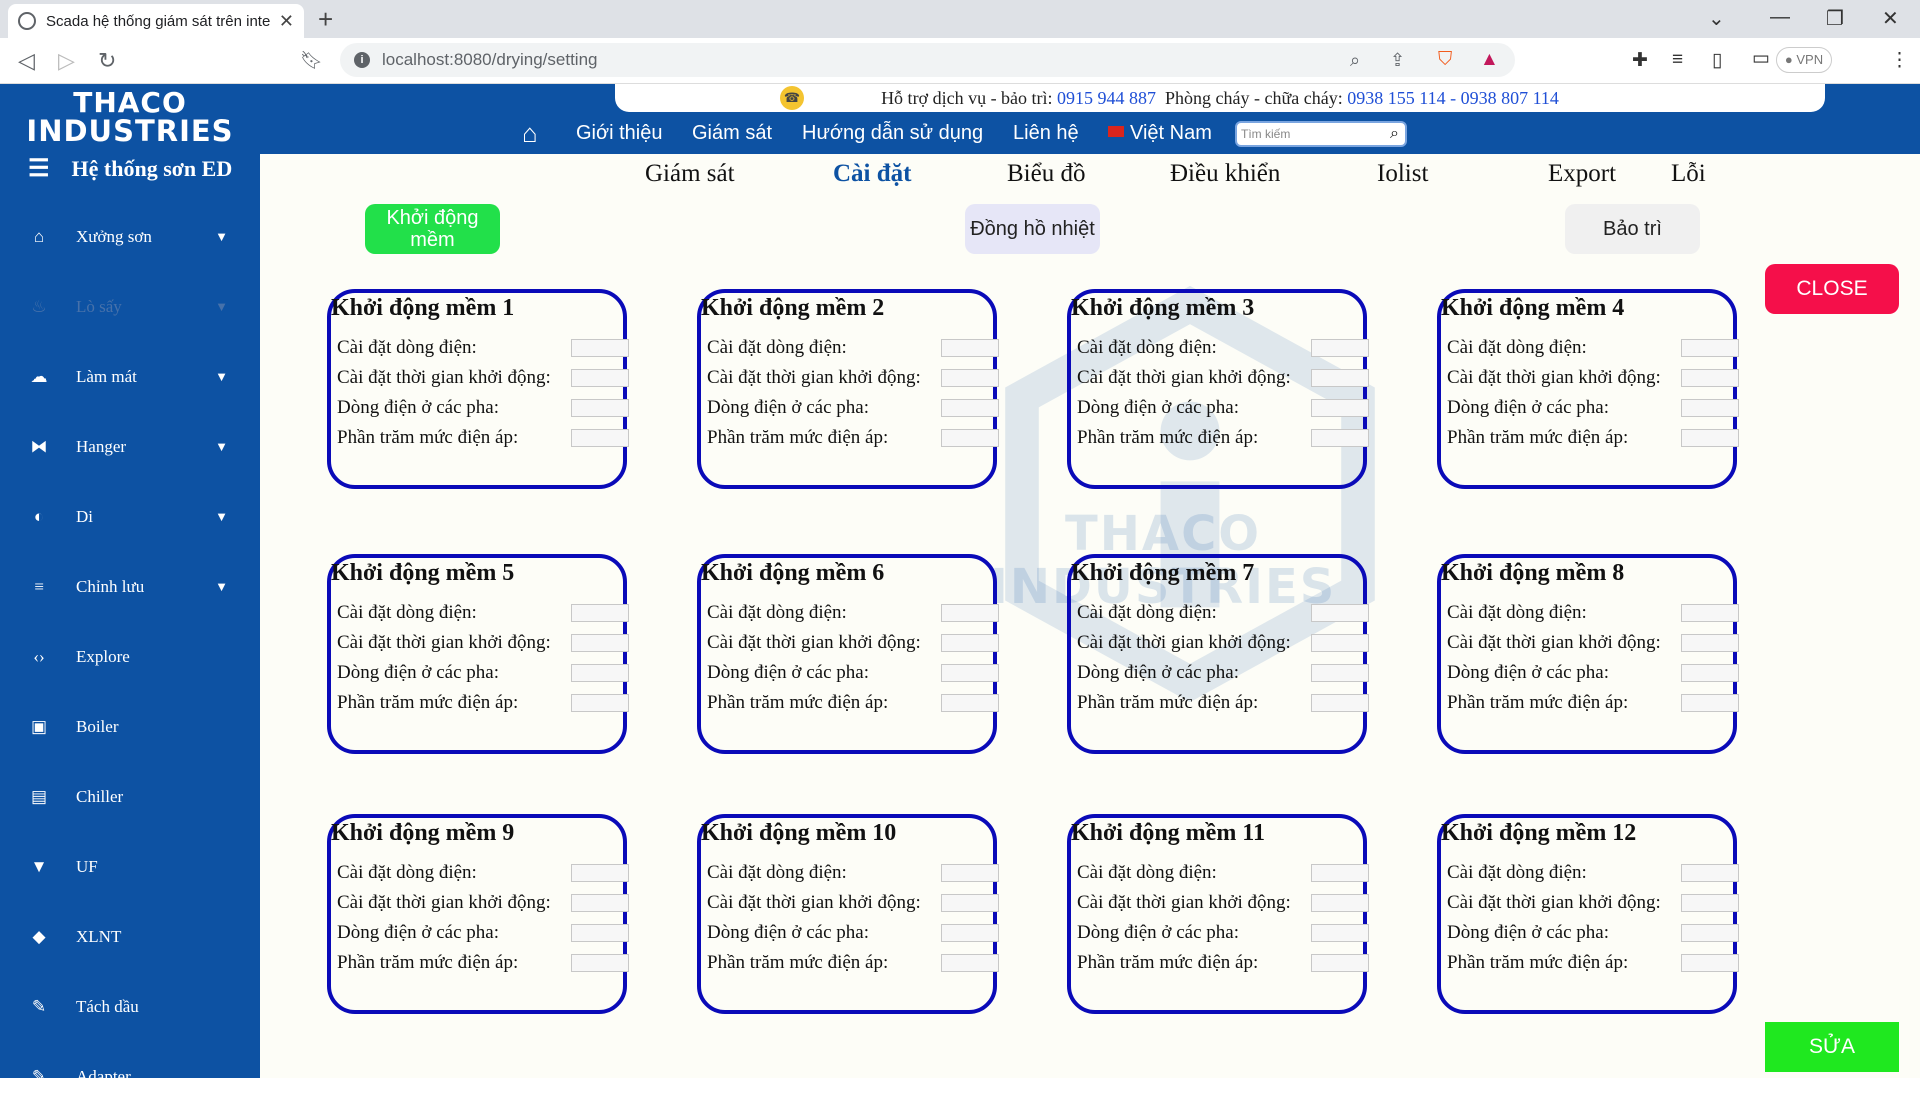 The height and width of the screenshot is (1102, 1920). I want to click on support-number: 0915 944 887, so click(1106, 98).